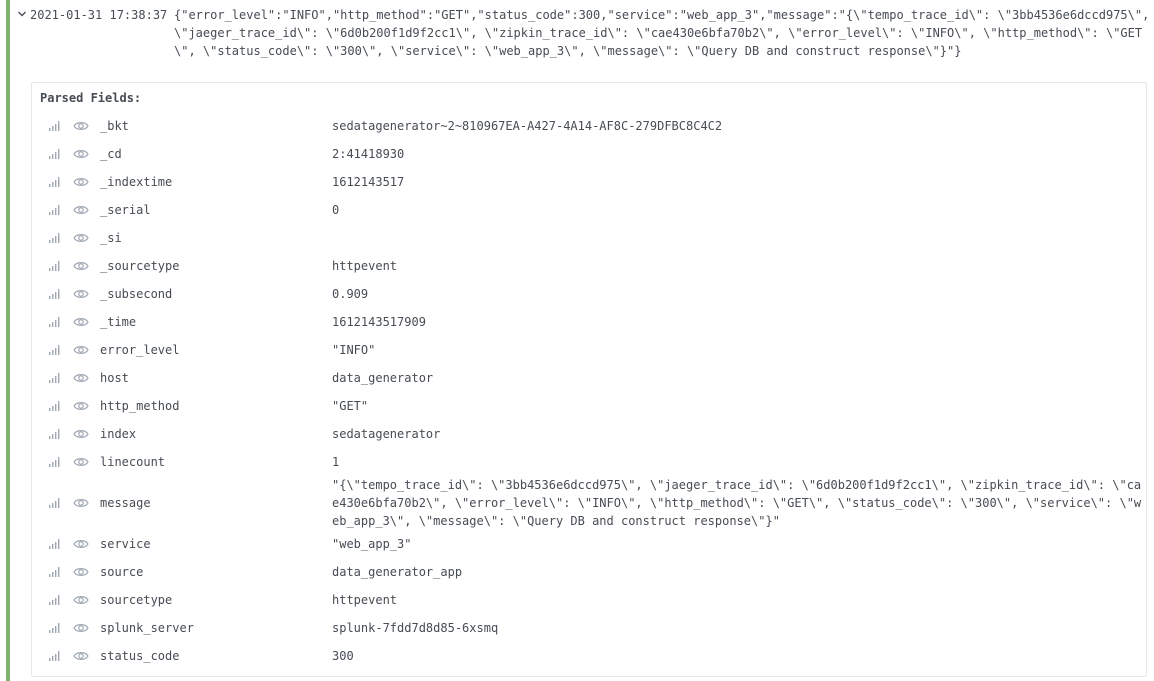  I want to click on field-value: 1612143517909, so click(379, 322).